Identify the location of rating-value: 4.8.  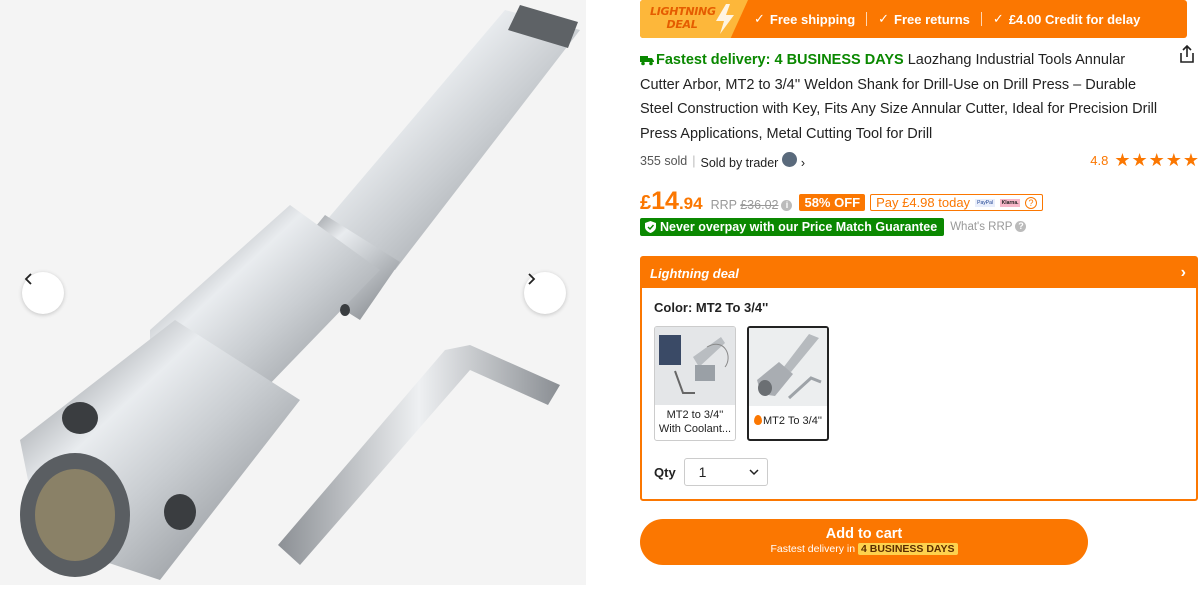
(1099, 160).